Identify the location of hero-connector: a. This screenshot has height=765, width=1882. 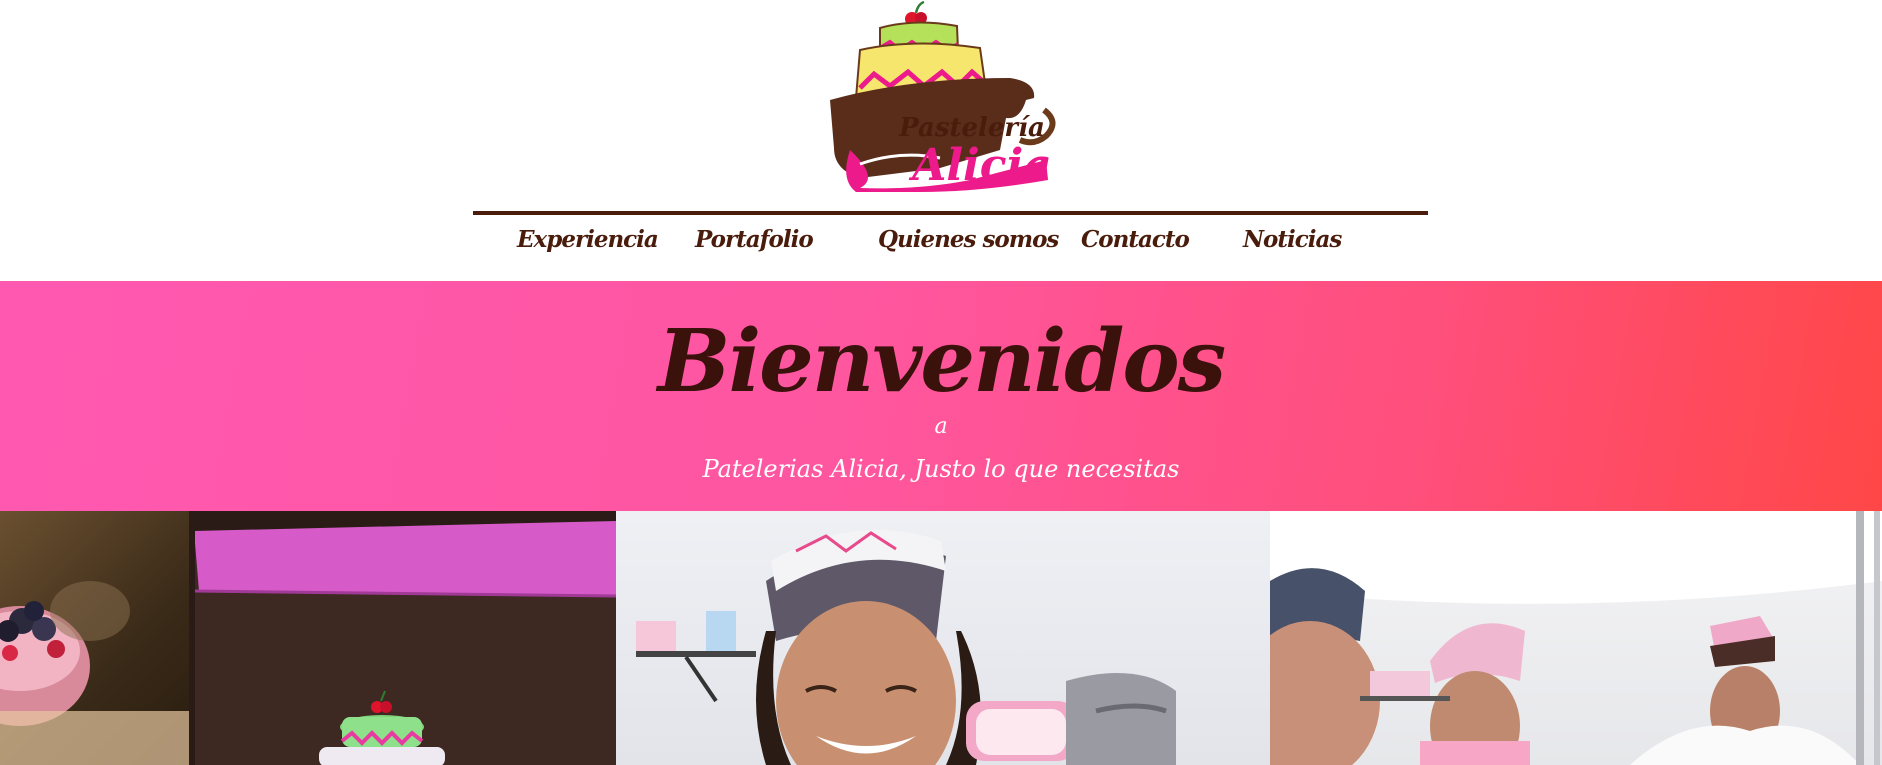
(941, 426).